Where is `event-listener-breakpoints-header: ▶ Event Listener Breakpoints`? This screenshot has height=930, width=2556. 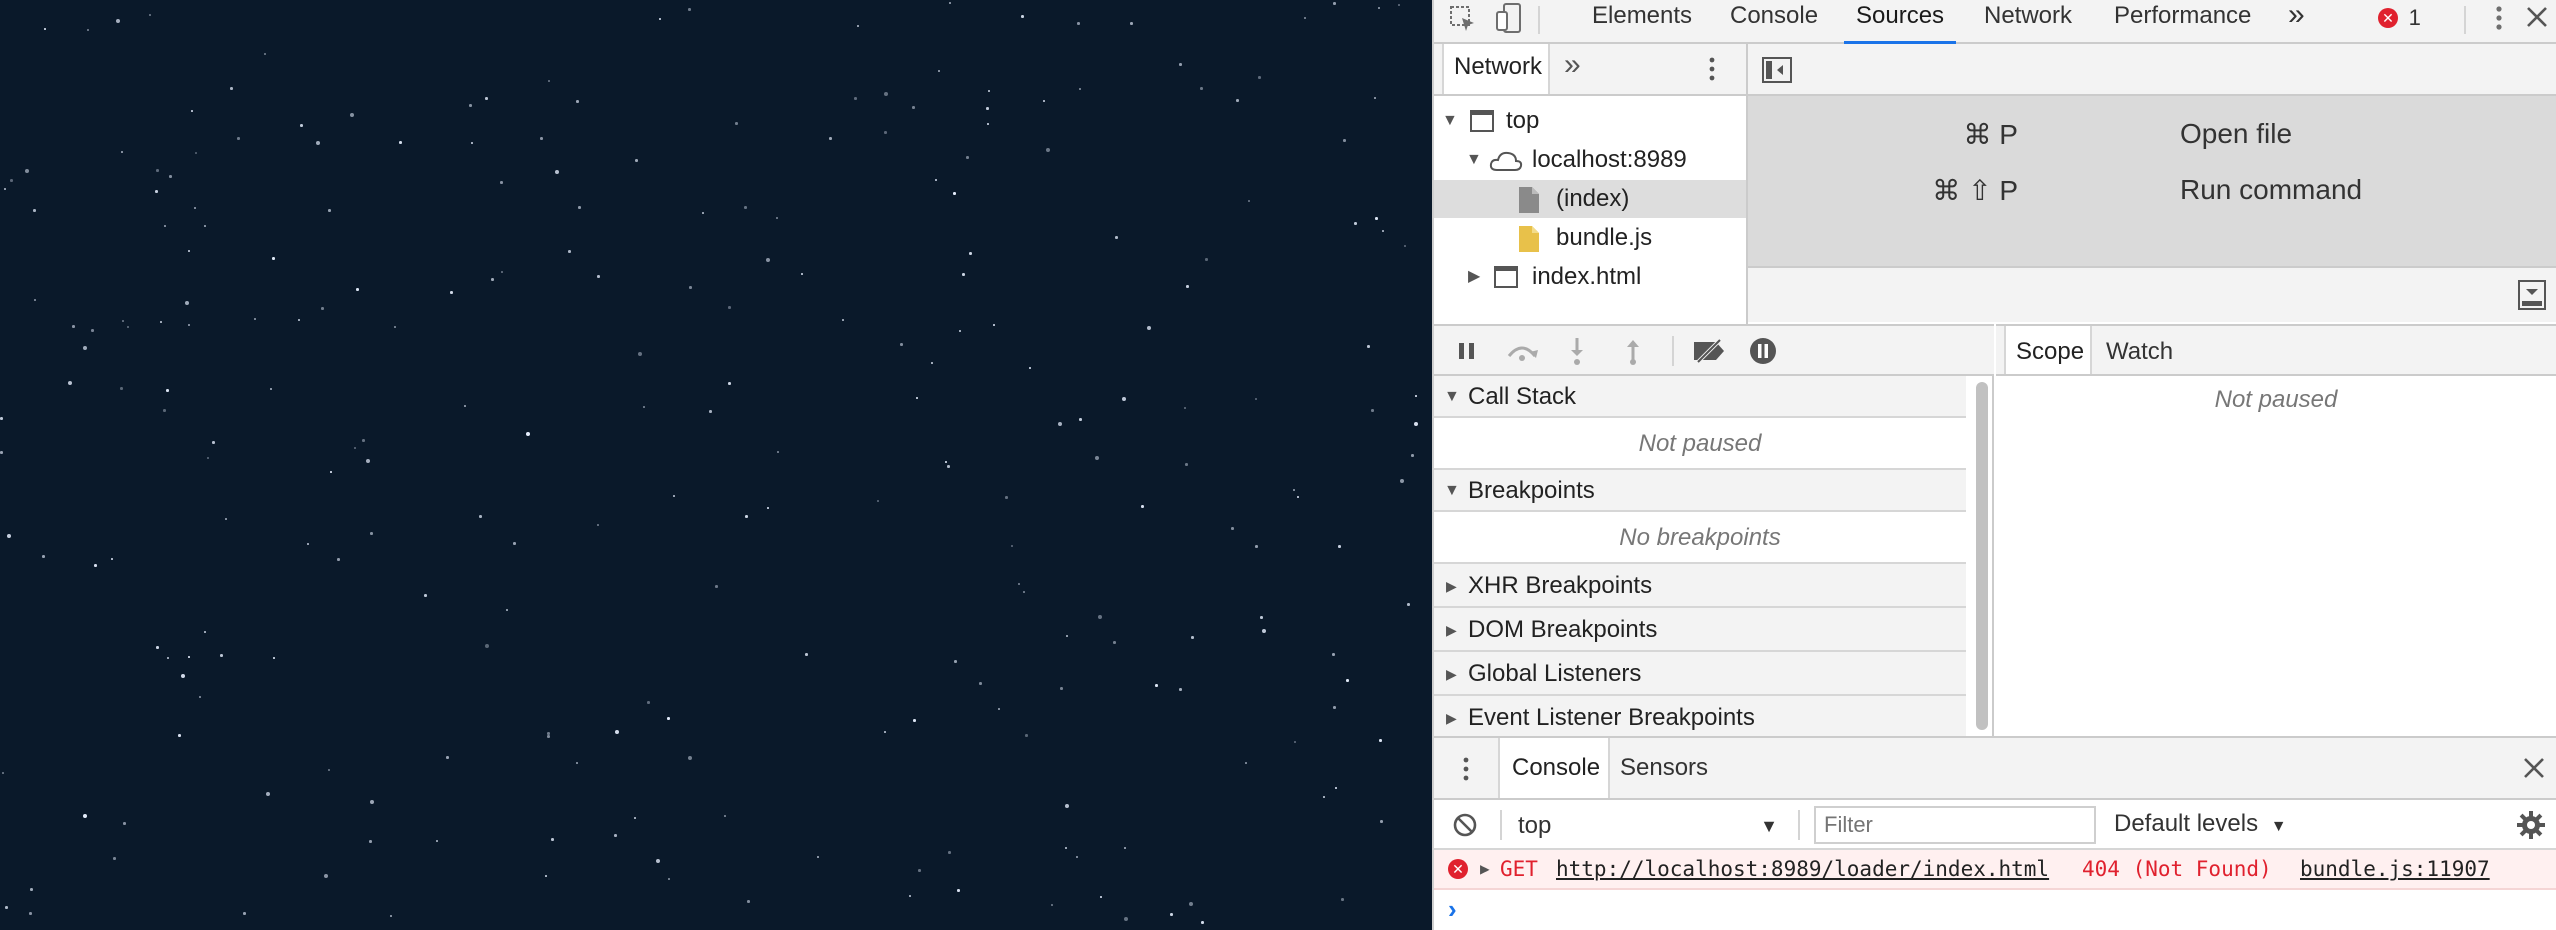 event-listener-breakpoints-header: ▶ Event Listener Breakpoints is located at coordinates (1700, 716).